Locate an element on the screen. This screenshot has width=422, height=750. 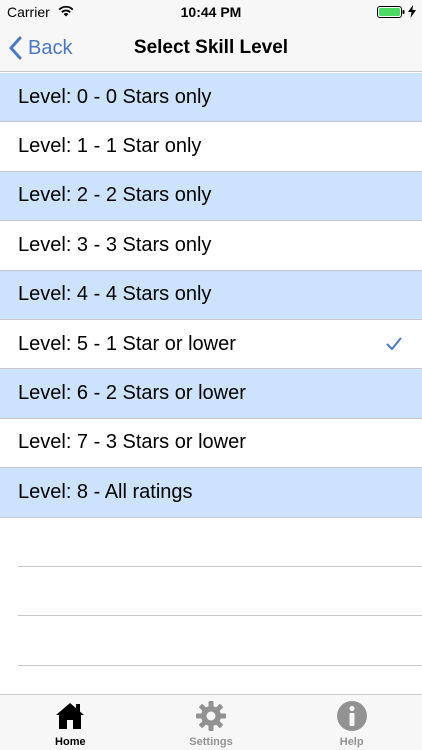
level-row-2: Level: 2 - 2 Stars only is located at coordinates (211, 196).